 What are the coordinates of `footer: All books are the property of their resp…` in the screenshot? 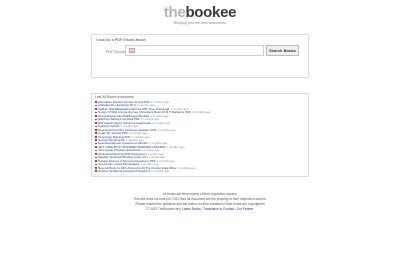 It's located at (200, 202).